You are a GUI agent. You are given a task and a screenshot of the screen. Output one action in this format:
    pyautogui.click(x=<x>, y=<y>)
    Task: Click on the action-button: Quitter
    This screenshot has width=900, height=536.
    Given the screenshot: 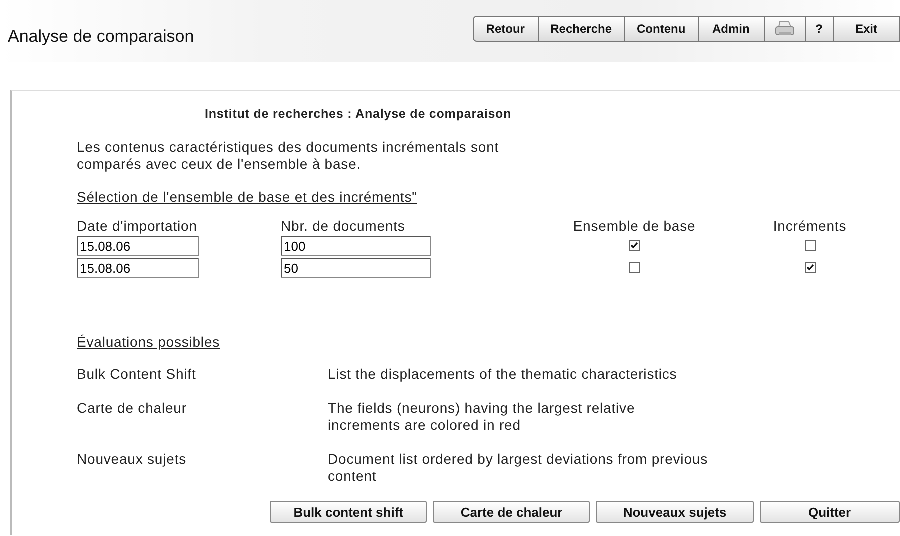 What is the action you would take?
    pyautogui.click(x=830, y=512)
    